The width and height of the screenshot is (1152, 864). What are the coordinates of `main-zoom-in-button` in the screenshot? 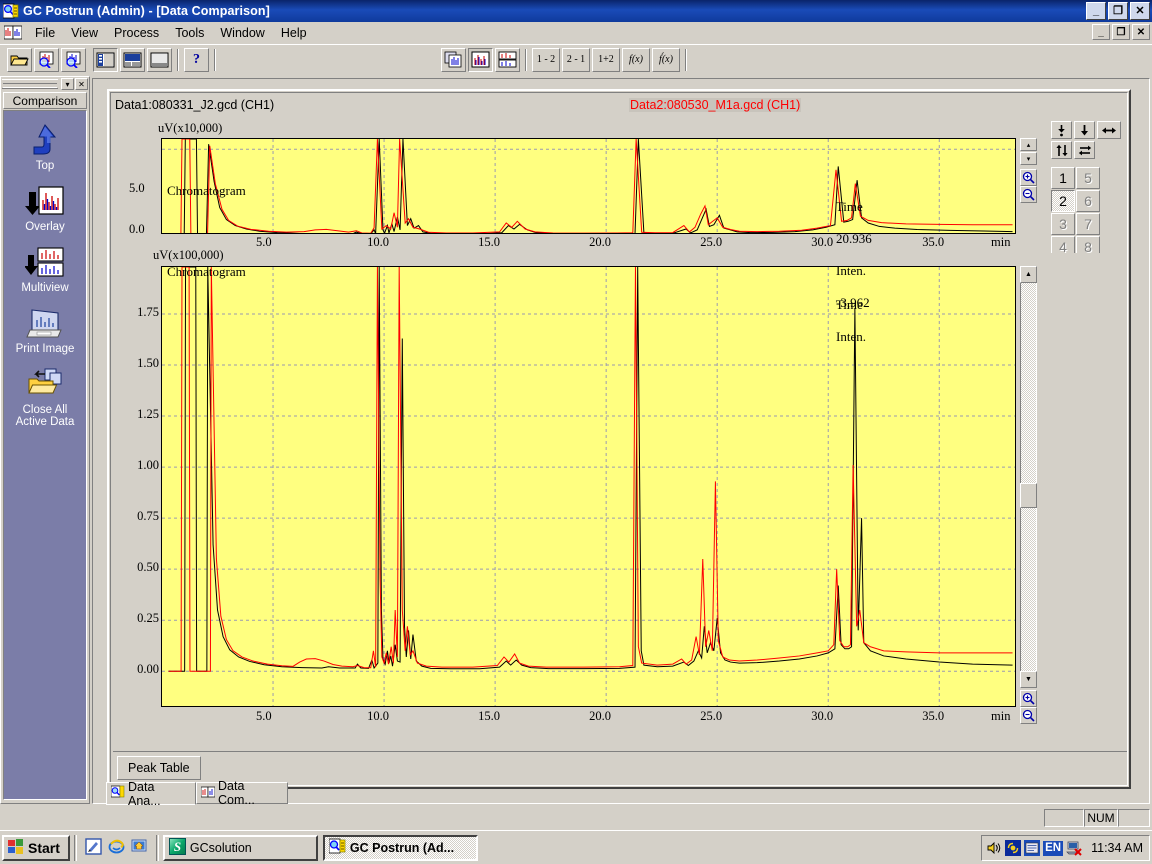 It's located at (1028, 698).